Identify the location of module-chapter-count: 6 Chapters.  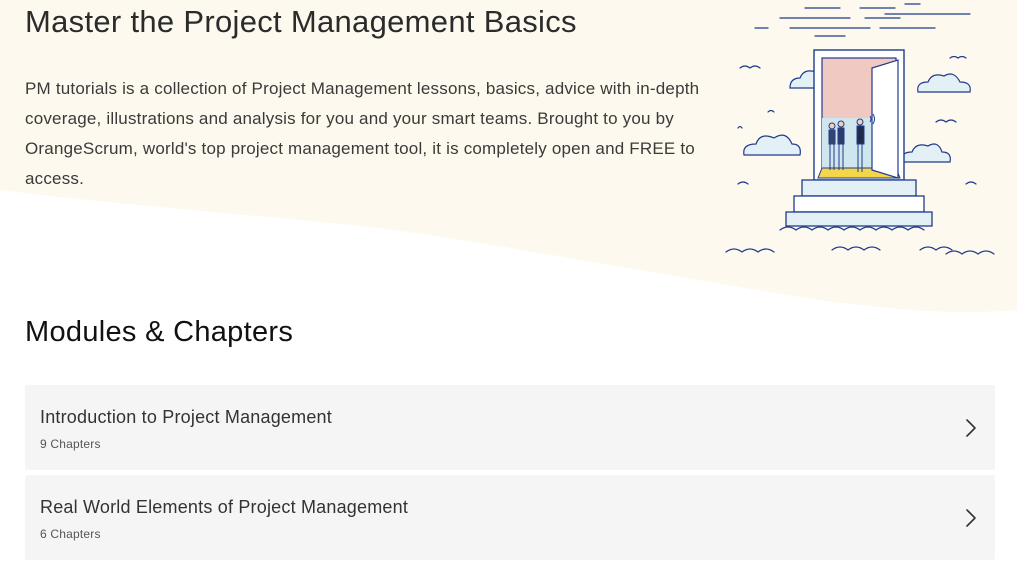
(70, 534).